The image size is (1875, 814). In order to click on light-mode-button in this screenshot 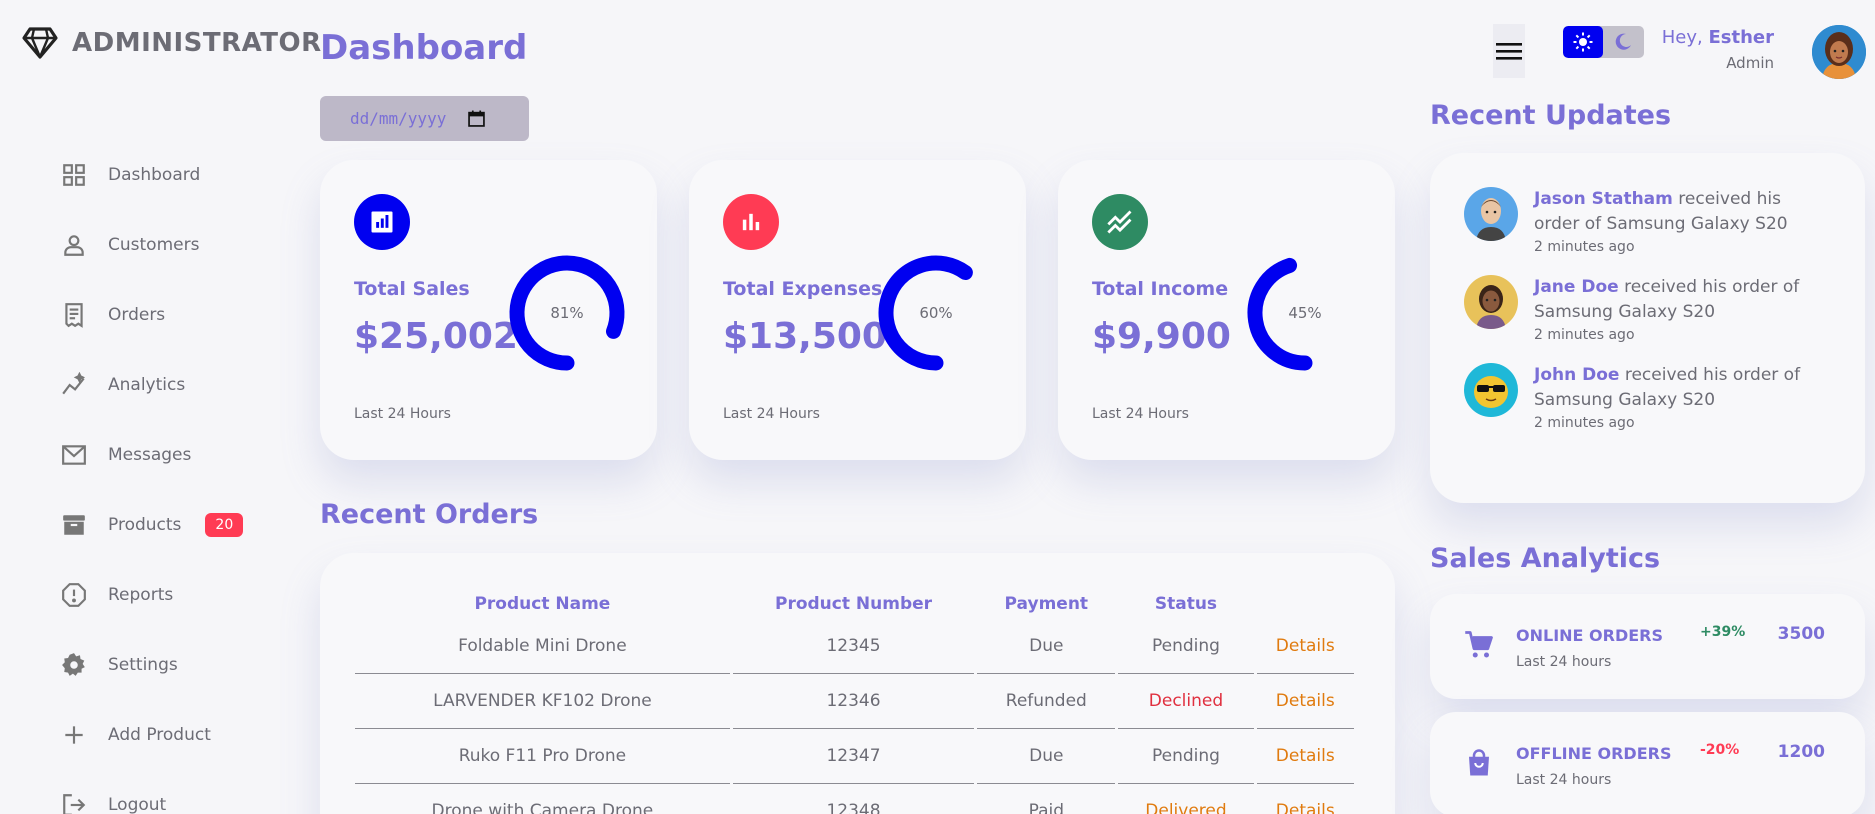, I will do `click(1583, 42)`.